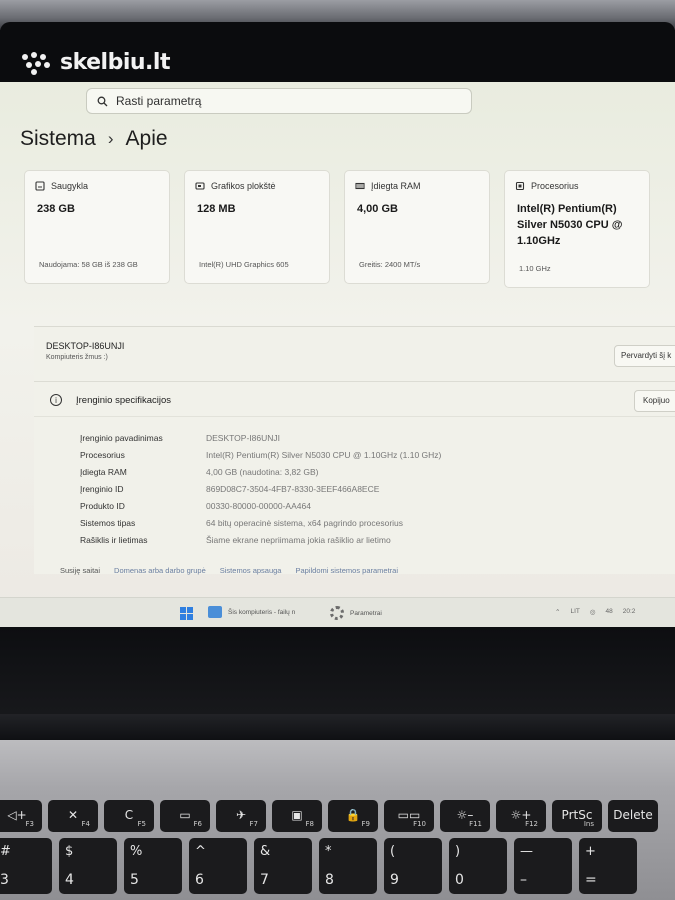 This screenshot has height=900, width=675. I want to click on card-value: 4,00 GB, so click(377, 209).